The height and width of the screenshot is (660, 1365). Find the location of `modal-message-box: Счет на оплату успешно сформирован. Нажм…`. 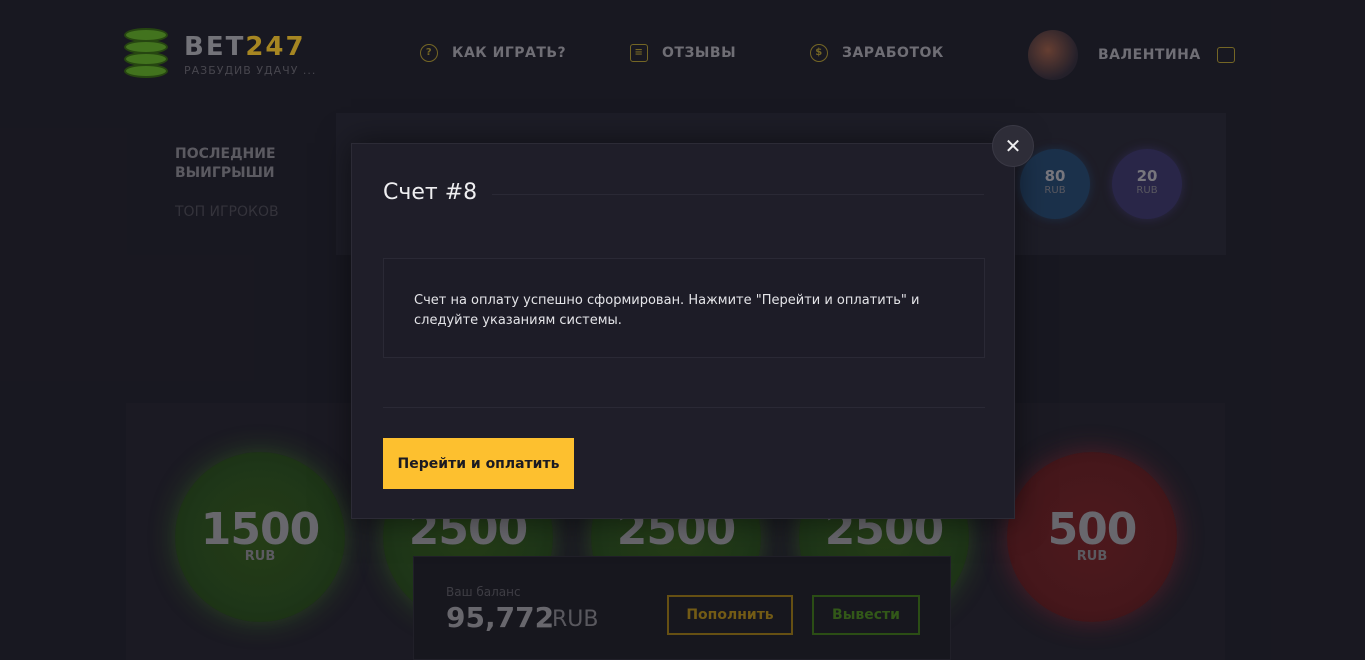

modal-message-box: Счет на оплату успешно сформирован. Нажм… is located at coordinates (684, 308).